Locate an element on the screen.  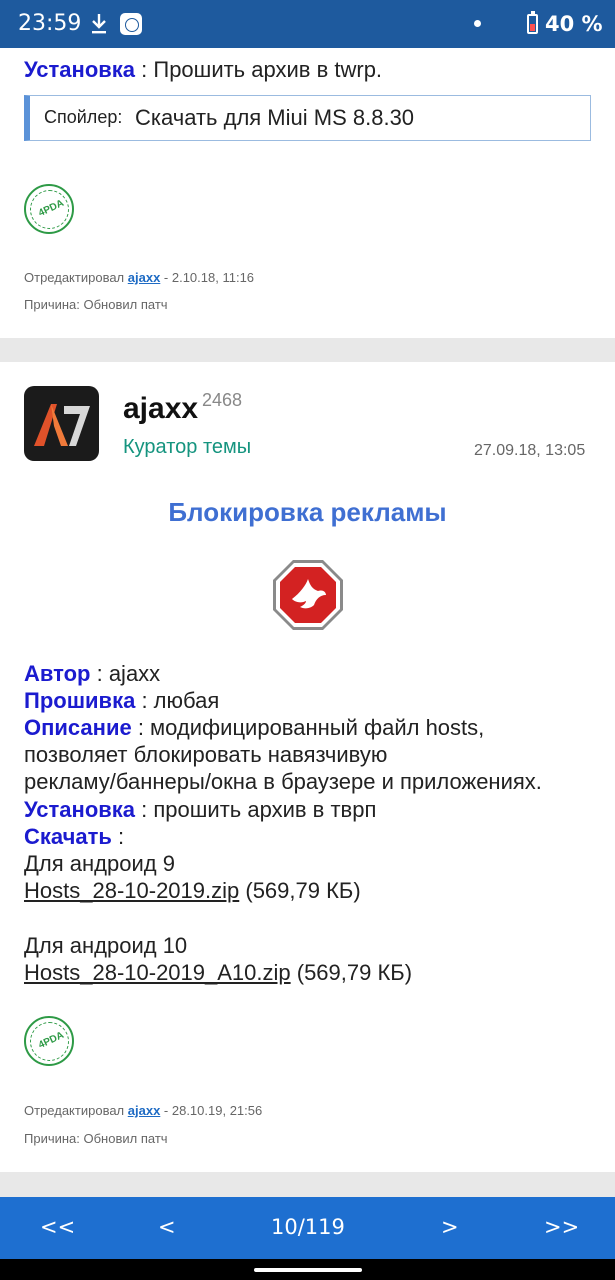
install-line: Установка : прошить архив в тврп is located at coordinates (200, 809).